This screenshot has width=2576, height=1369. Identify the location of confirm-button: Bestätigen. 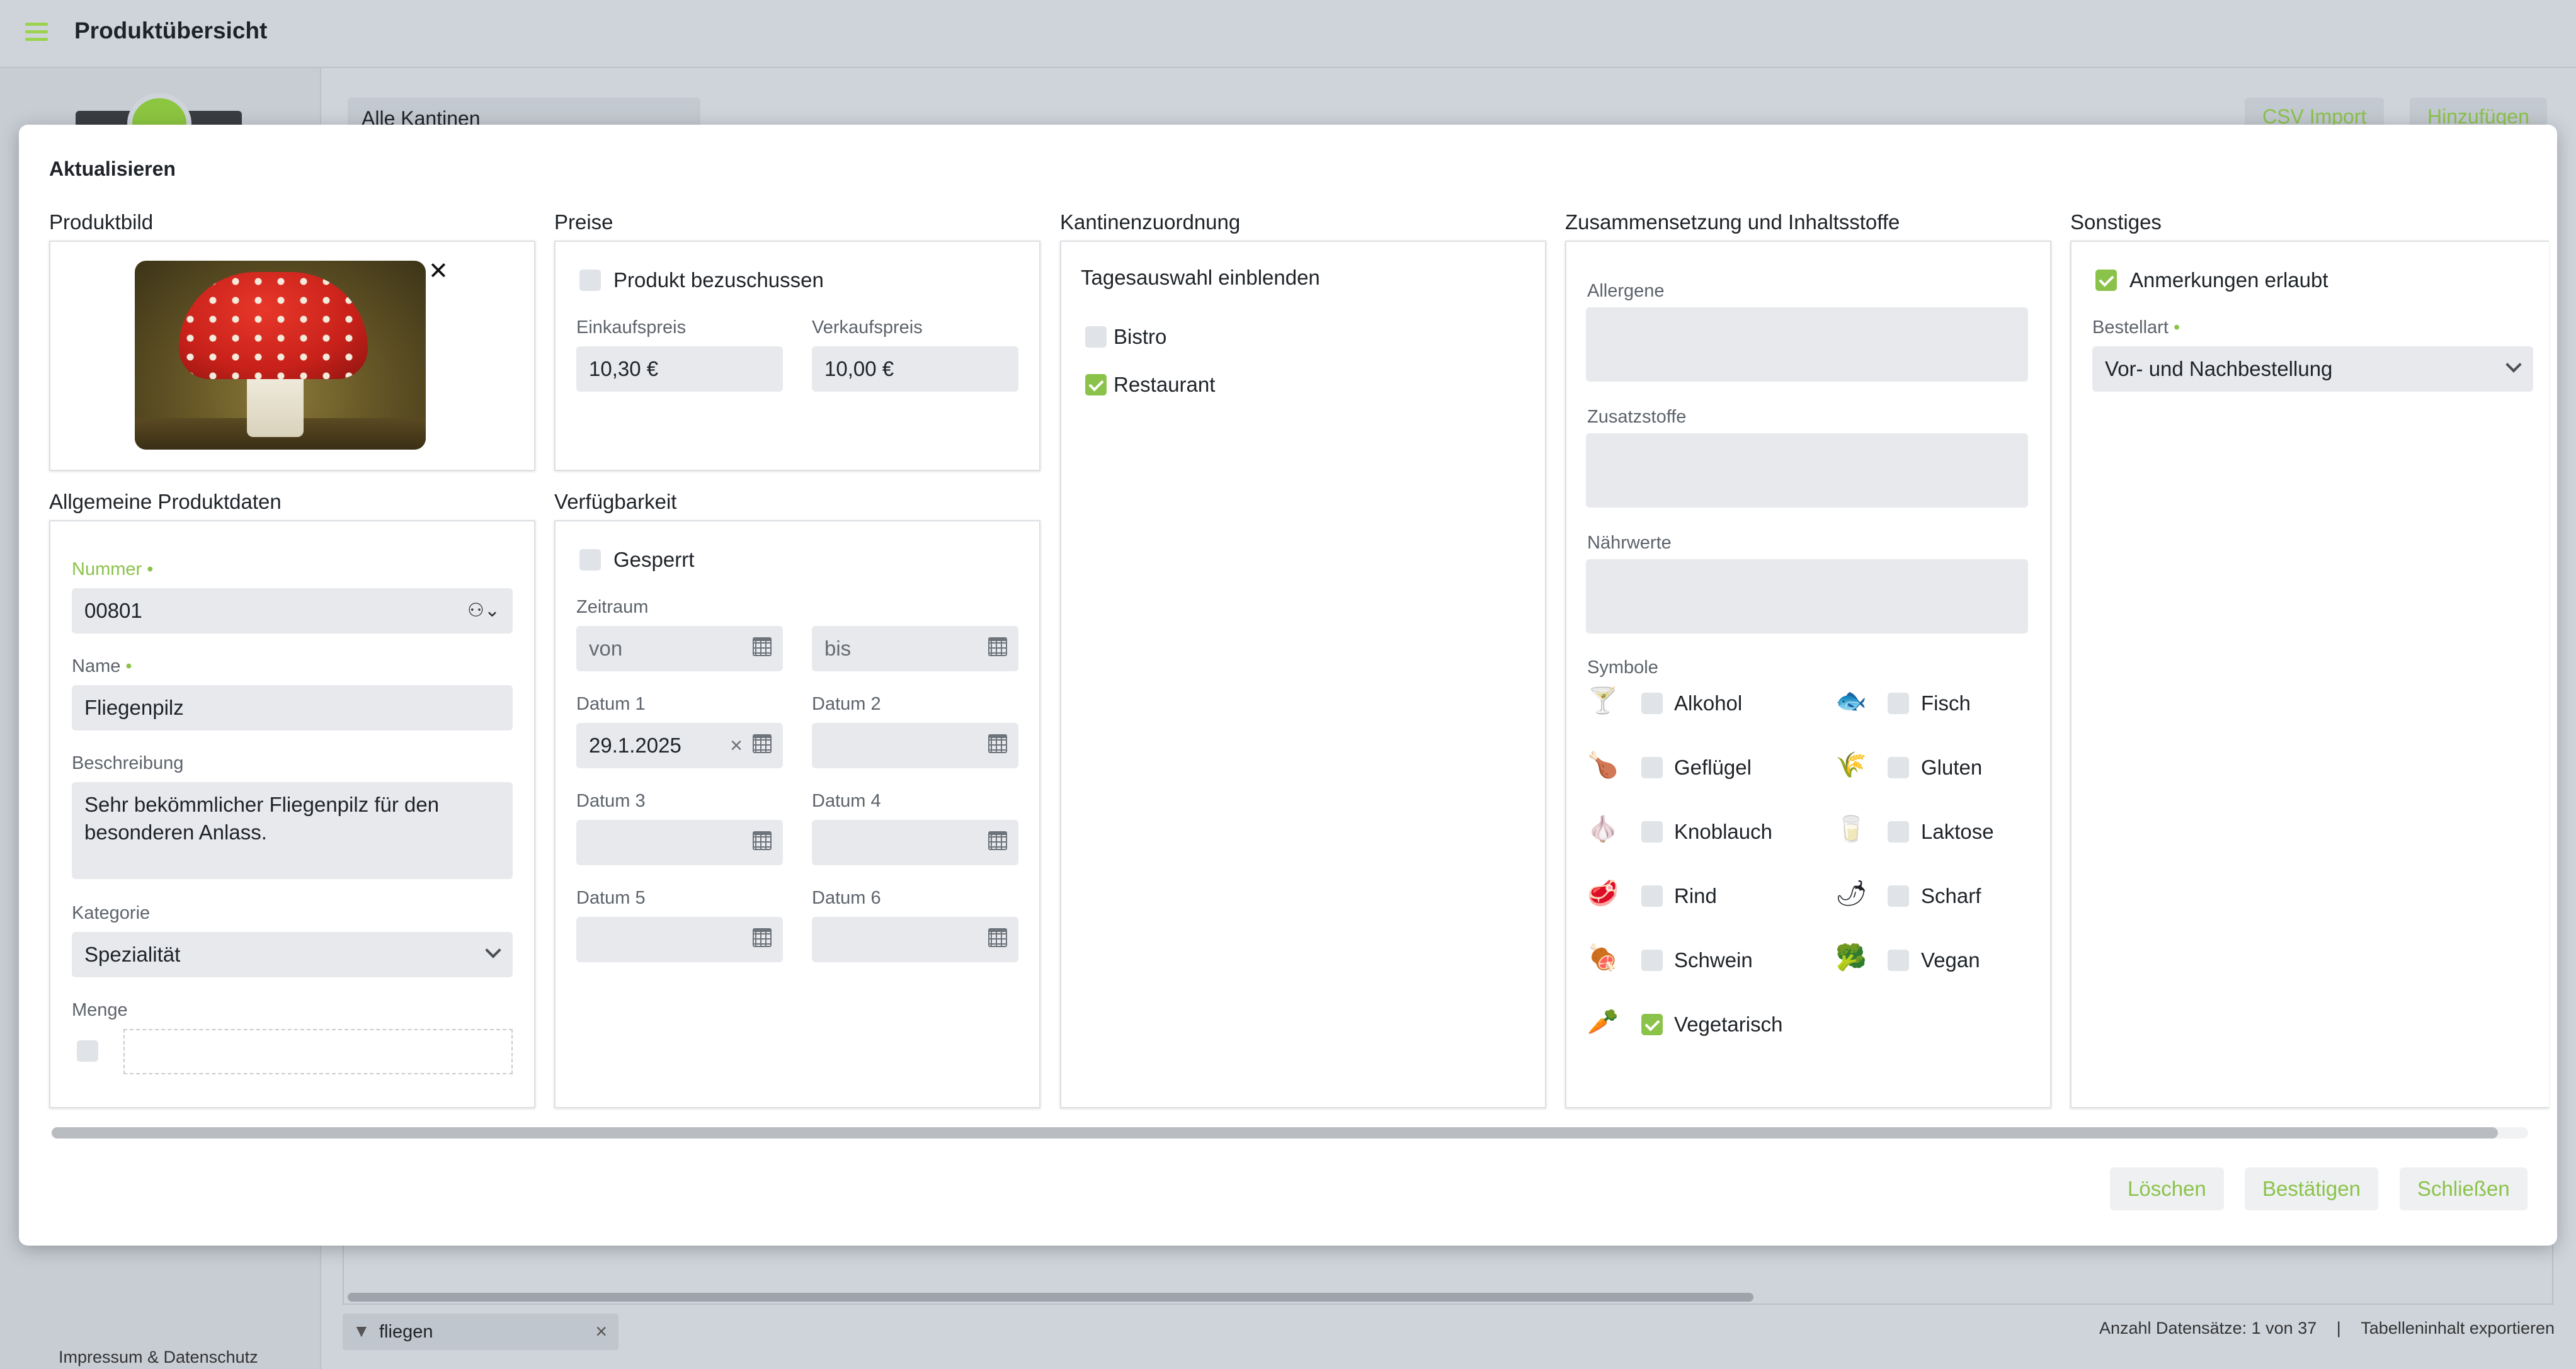
(2311, 1188).